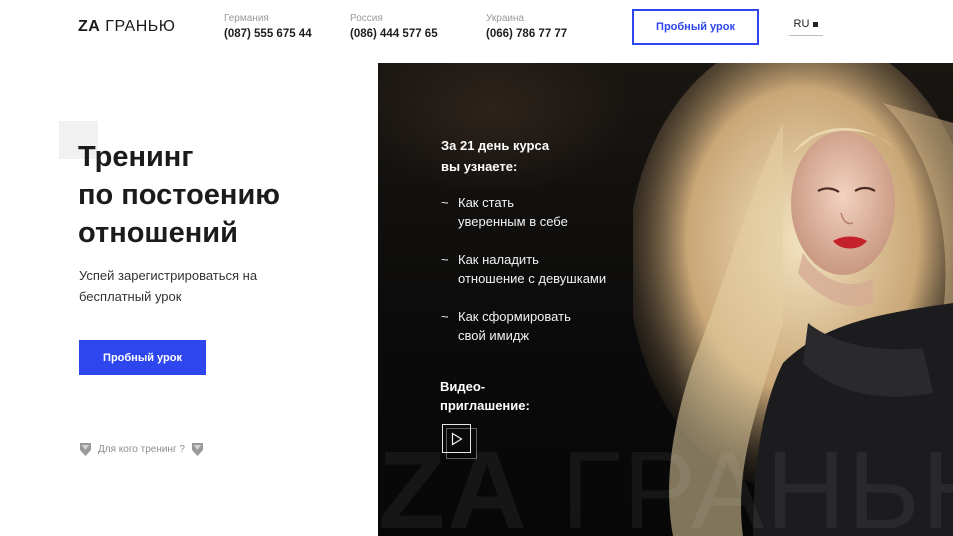 The image size is (953, 536). What do you see at coordinates (513, 221) in the screenshot?
I see `list-item-line: уверенным в себе` at bounding box center [513, 221].